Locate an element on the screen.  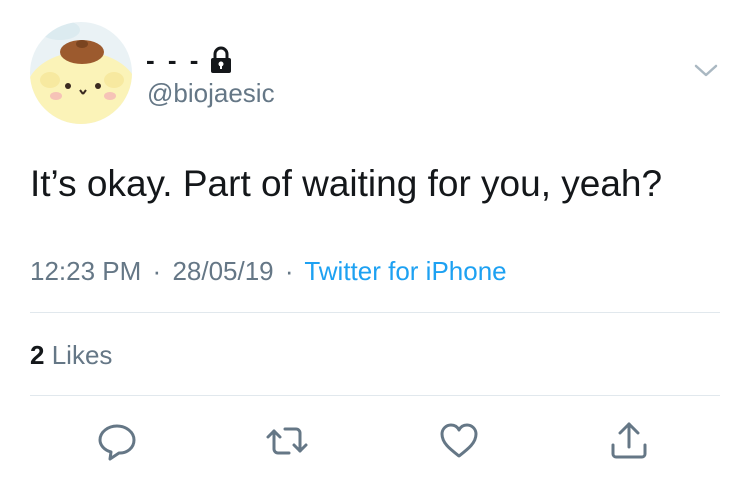
name-row: - - - is located at coordinates (189, 60).